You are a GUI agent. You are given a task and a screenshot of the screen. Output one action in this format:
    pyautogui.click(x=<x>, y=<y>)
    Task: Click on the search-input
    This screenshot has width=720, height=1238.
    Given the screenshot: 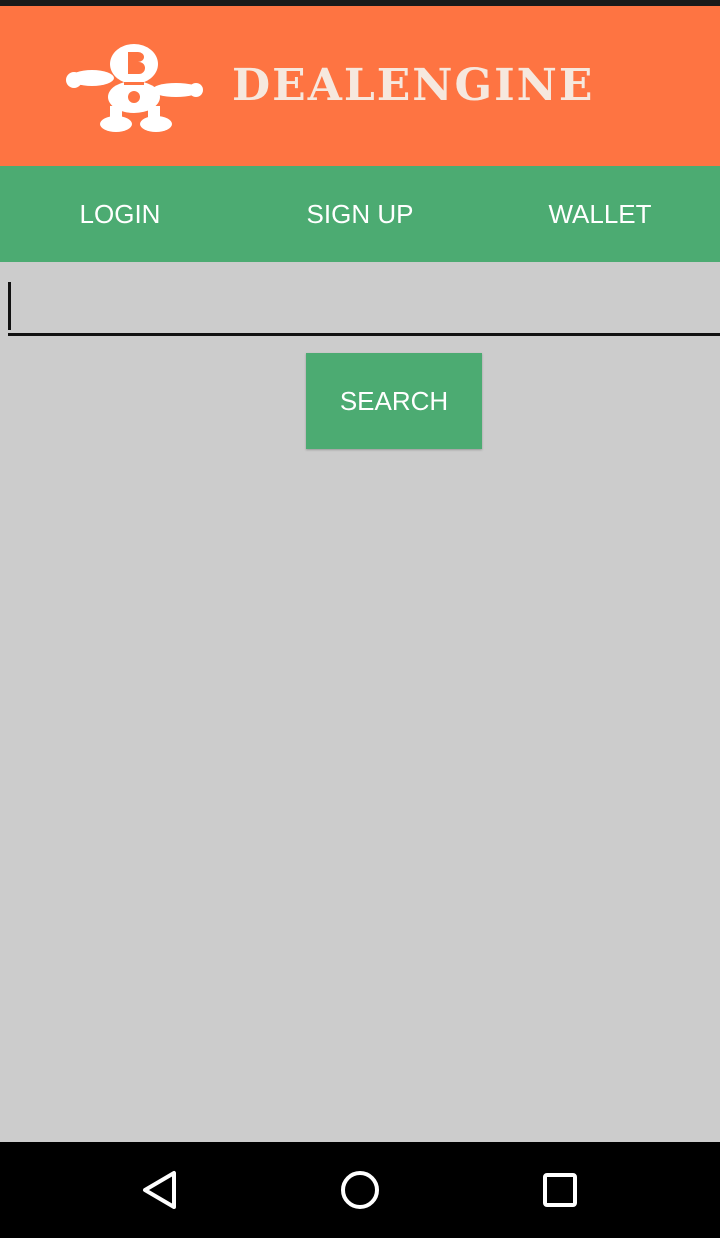 What is the action you would take?
    pyautogui.click(x=364, y=306)
    